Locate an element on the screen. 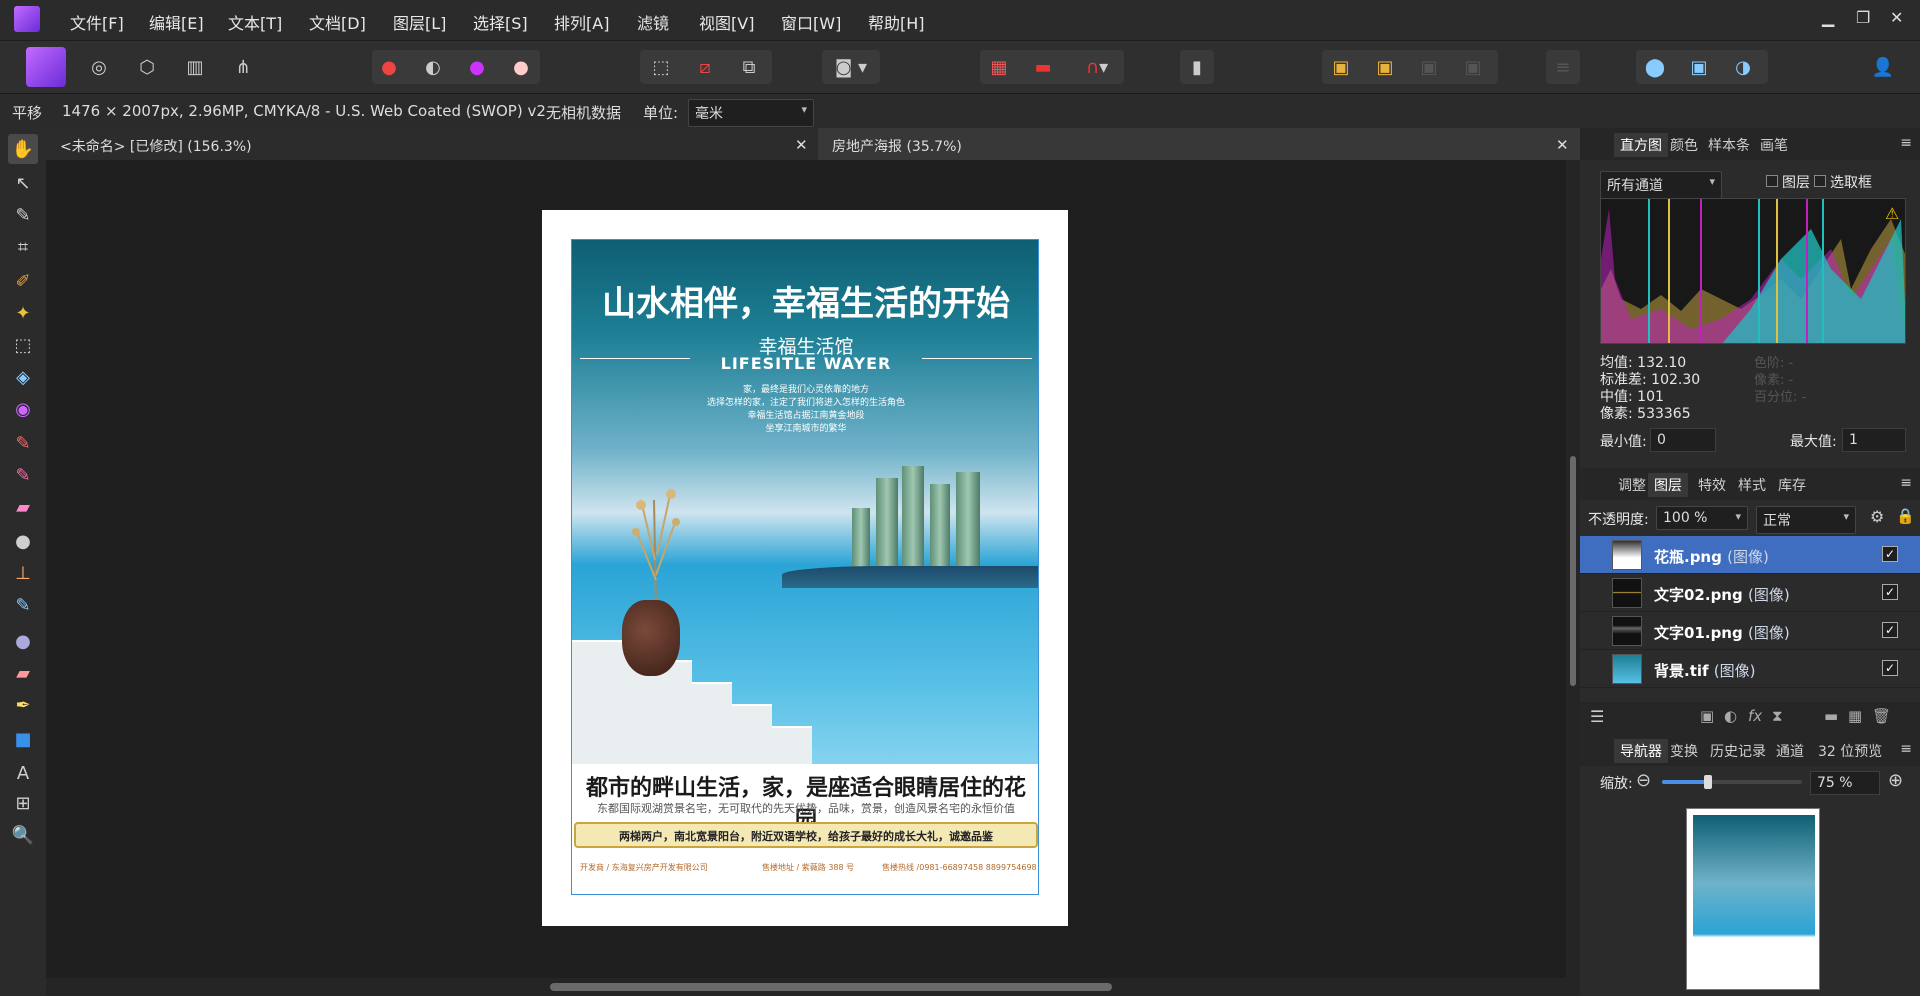 Image resolution: width=1920 pixels, height=996 pixels. mask-icon: ▣ is located at coordinates (1707, 716).